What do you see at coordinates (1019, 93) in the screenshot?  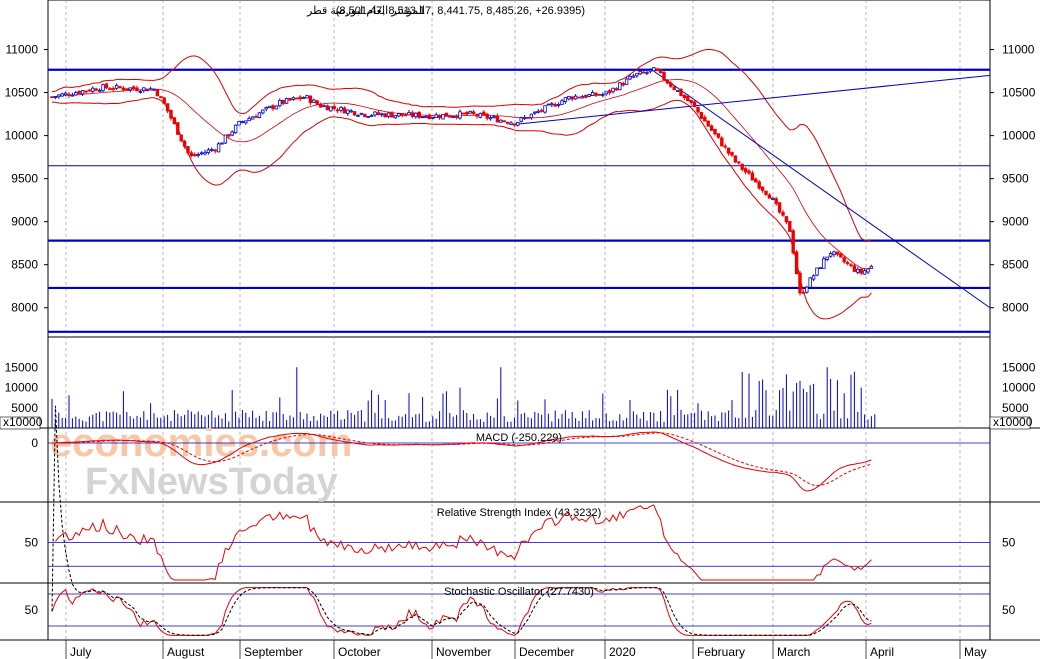 I see `y-tick-label-right: 10500` at bounding box center [1019, 93].